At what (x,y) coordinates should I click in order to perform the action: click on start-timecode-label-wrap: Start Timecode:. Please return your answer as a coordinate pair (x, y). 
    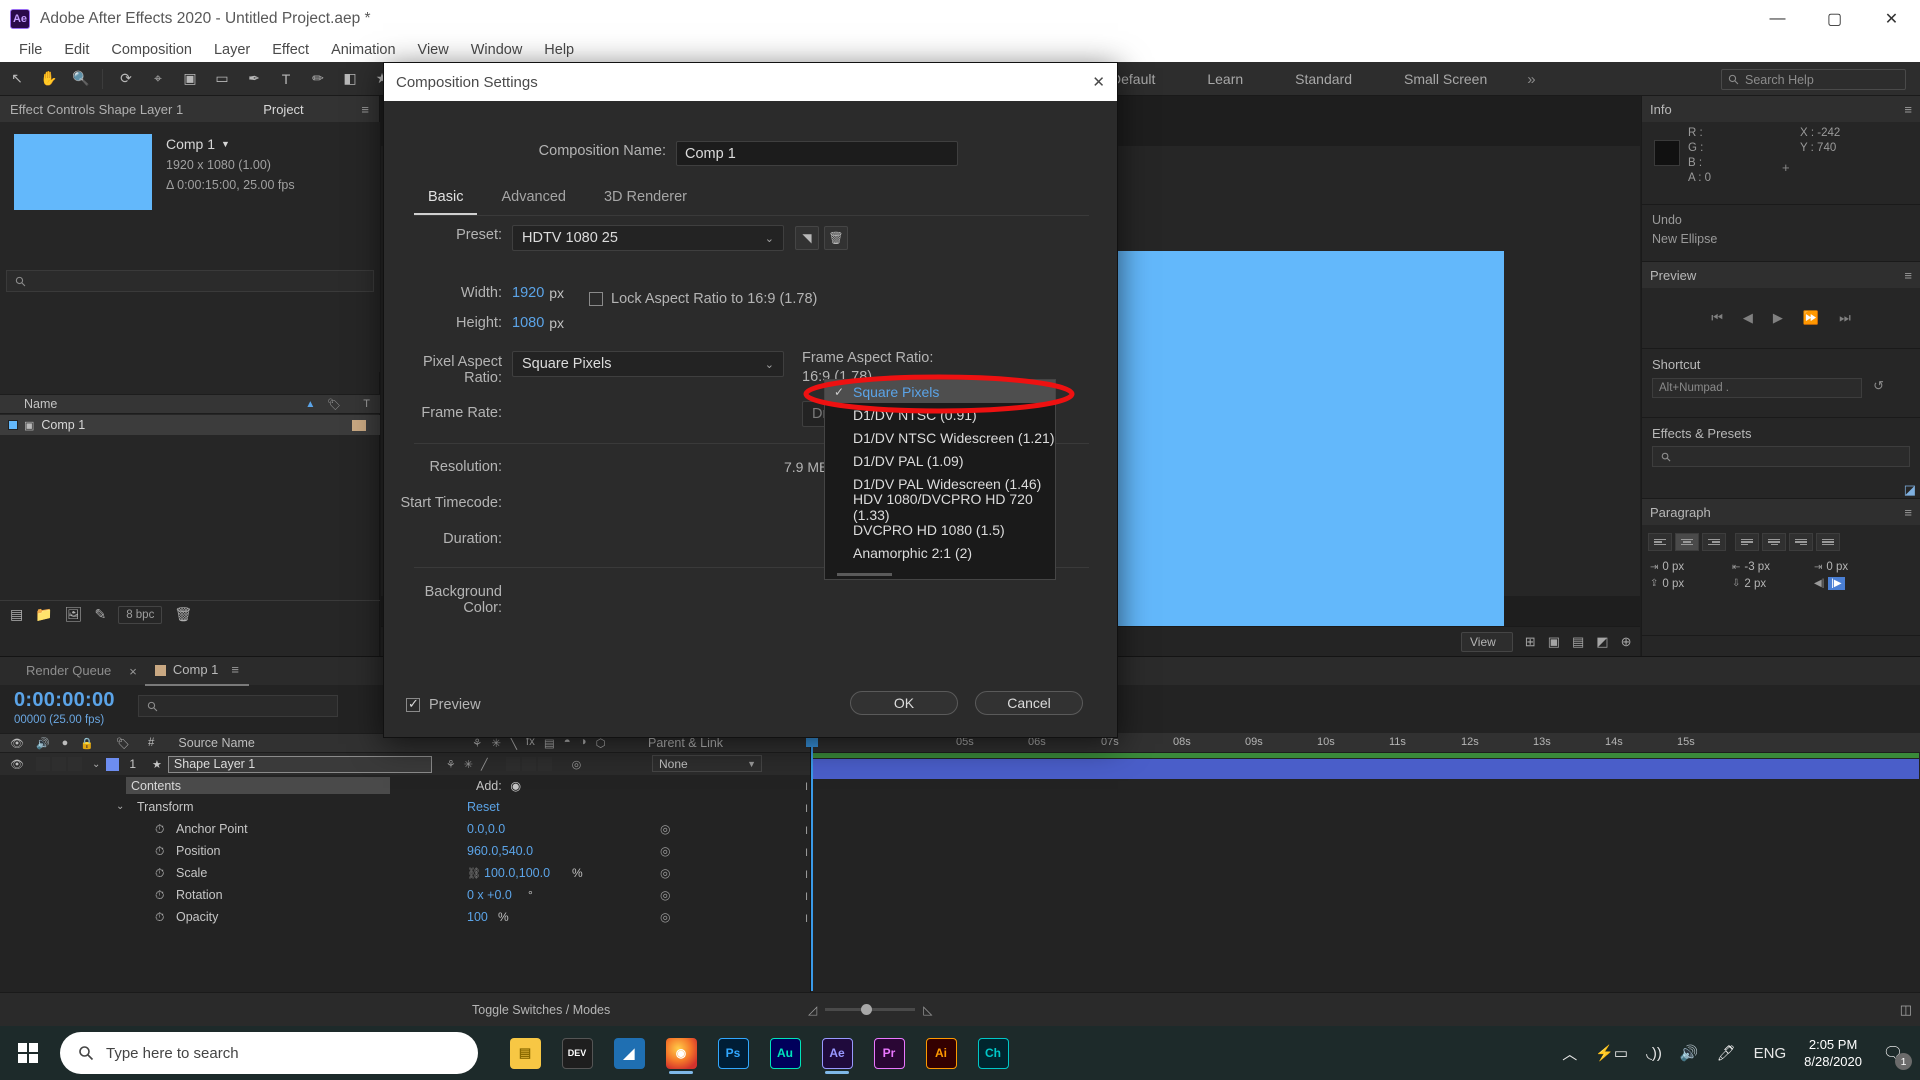
    Looking at the image, I should click on (443, 503).